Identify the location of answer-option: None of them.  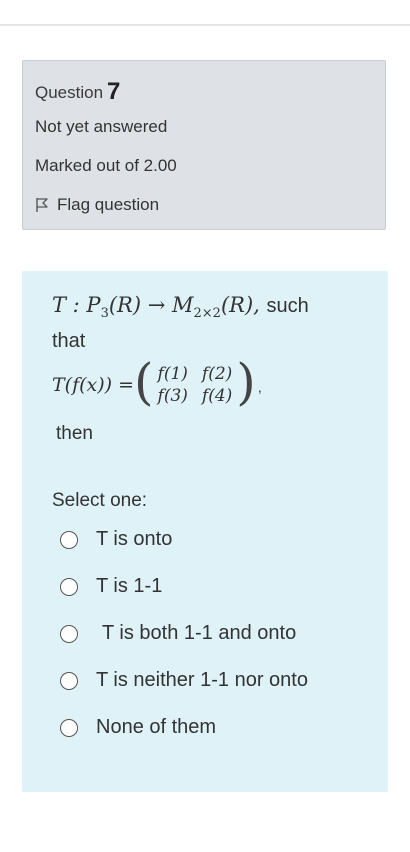
(138, 727).